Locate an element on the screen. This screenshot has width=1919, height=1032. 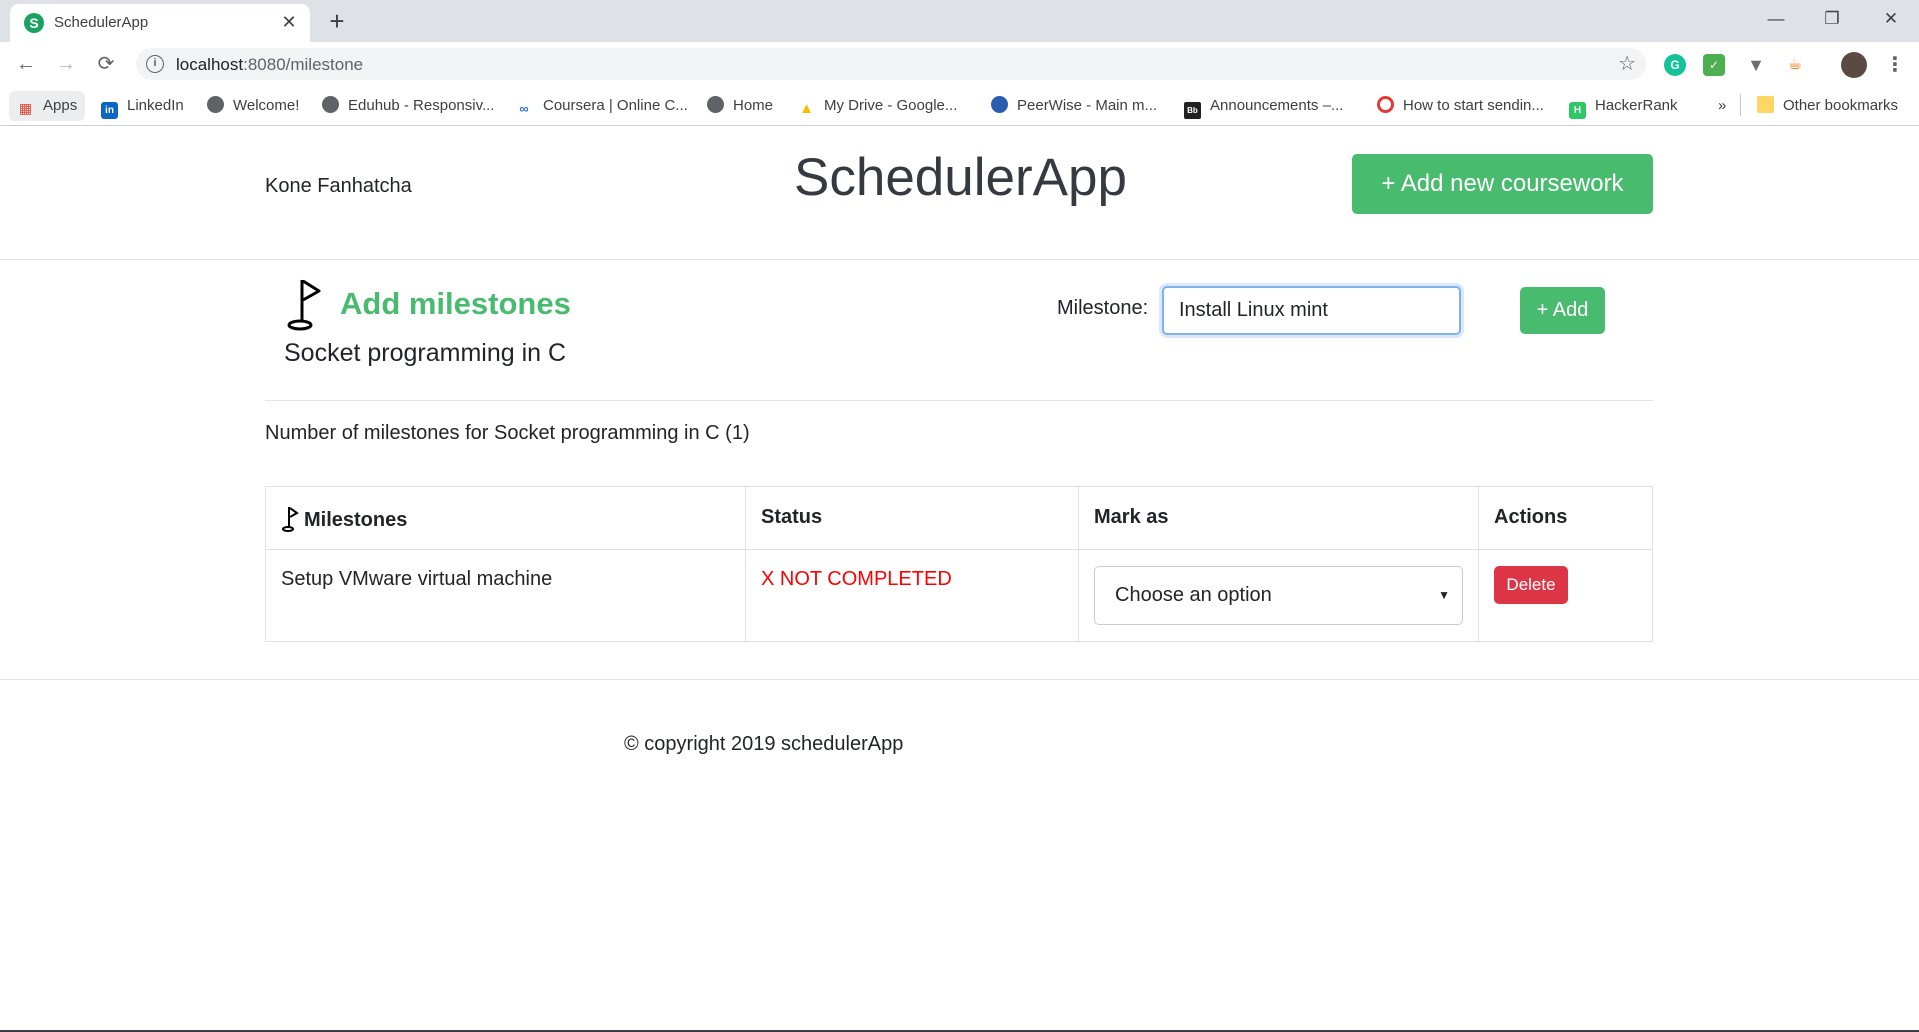
column-header-milestones: Milestones is located at coordinates (505, 518).